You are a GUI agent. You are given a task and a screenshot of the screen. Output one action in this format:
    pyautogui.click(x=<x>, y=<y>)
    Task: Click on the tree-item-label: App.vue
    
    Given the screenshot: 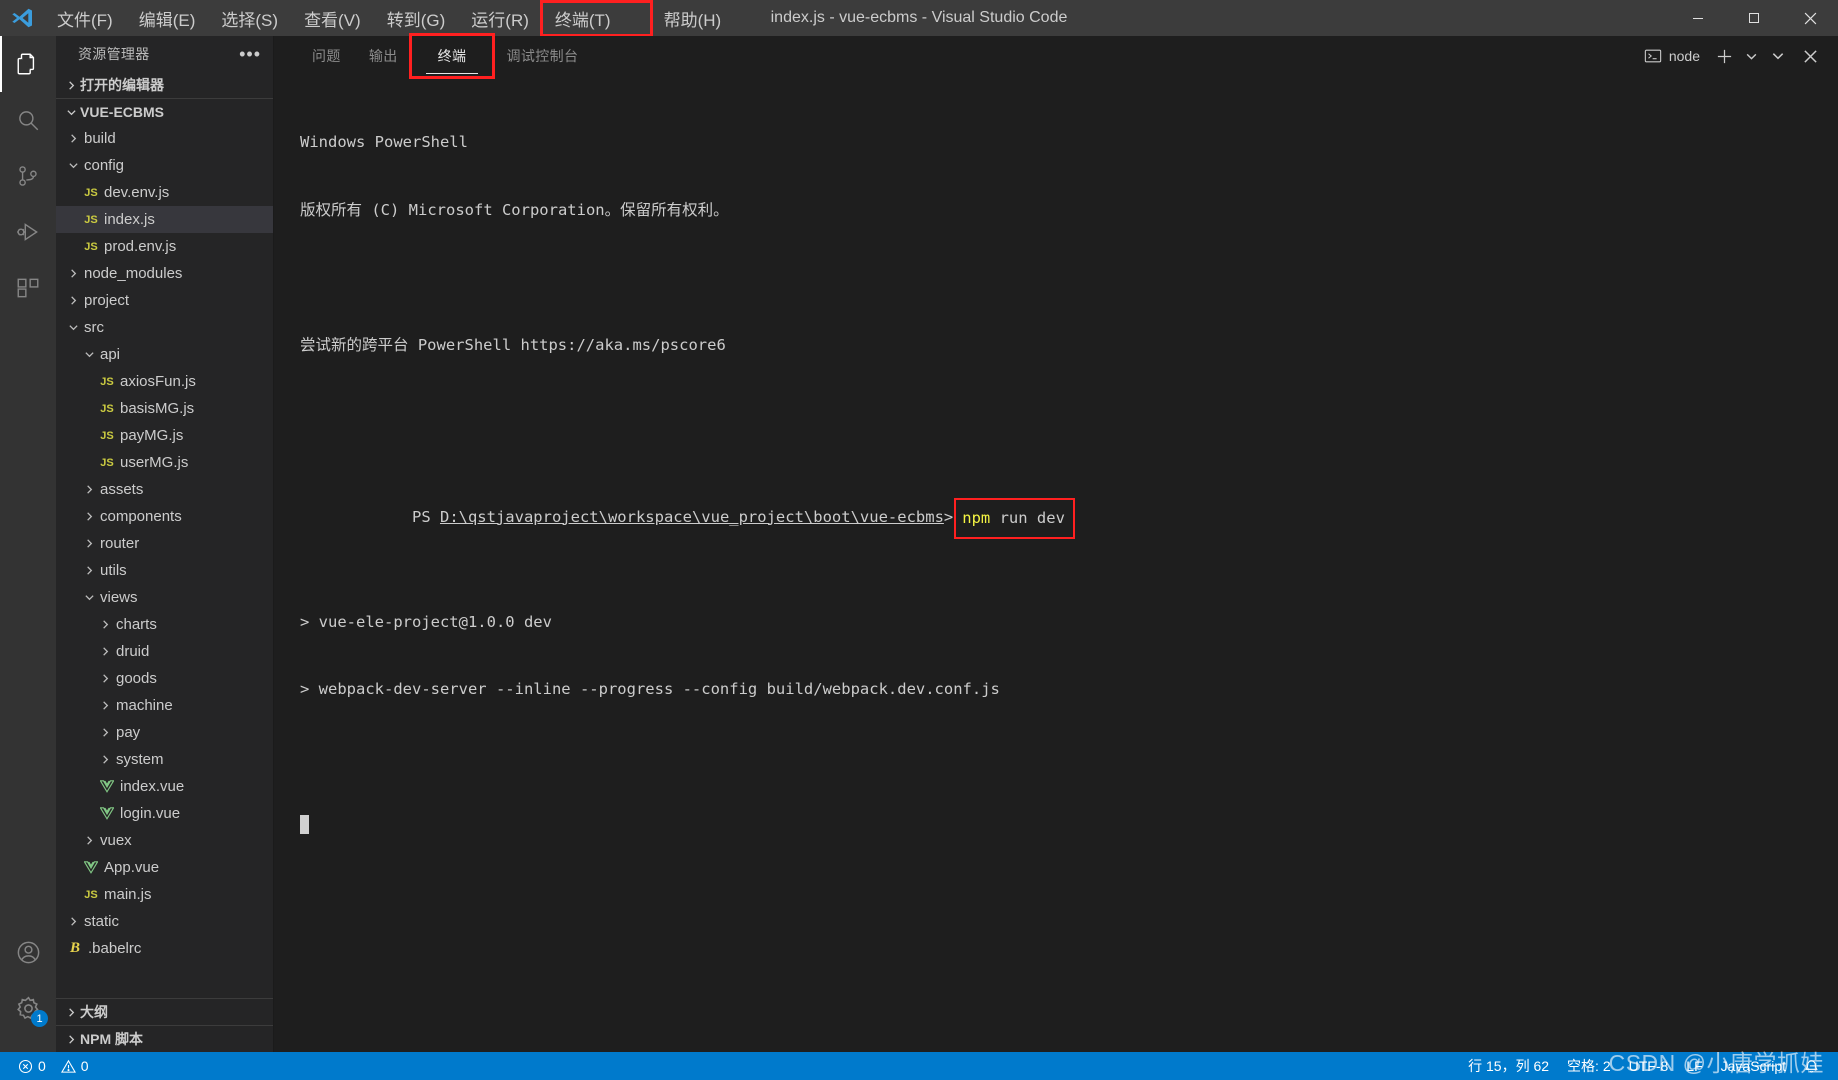 What is the action you would take?
    pyautogui.click(x=132, y=867)
    